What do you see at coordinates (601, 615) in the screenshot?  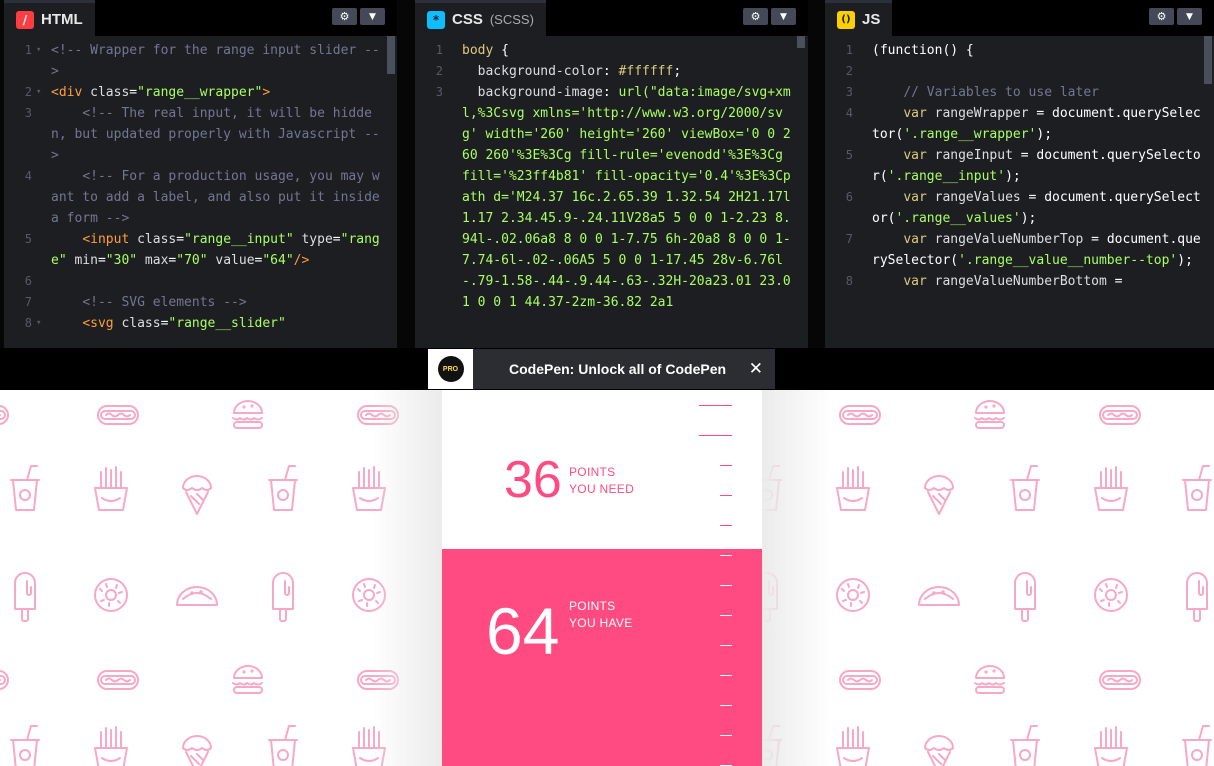 I see `points-have-label: POINTS YOU HAVE` at bounding box center [601, 615].